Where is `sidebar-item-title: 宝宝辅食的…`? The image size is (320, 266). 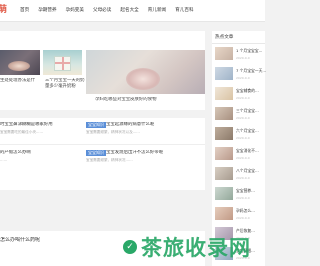
sidebar-item-title: 宝宝辅食的… is located at coordinates (251, 90).